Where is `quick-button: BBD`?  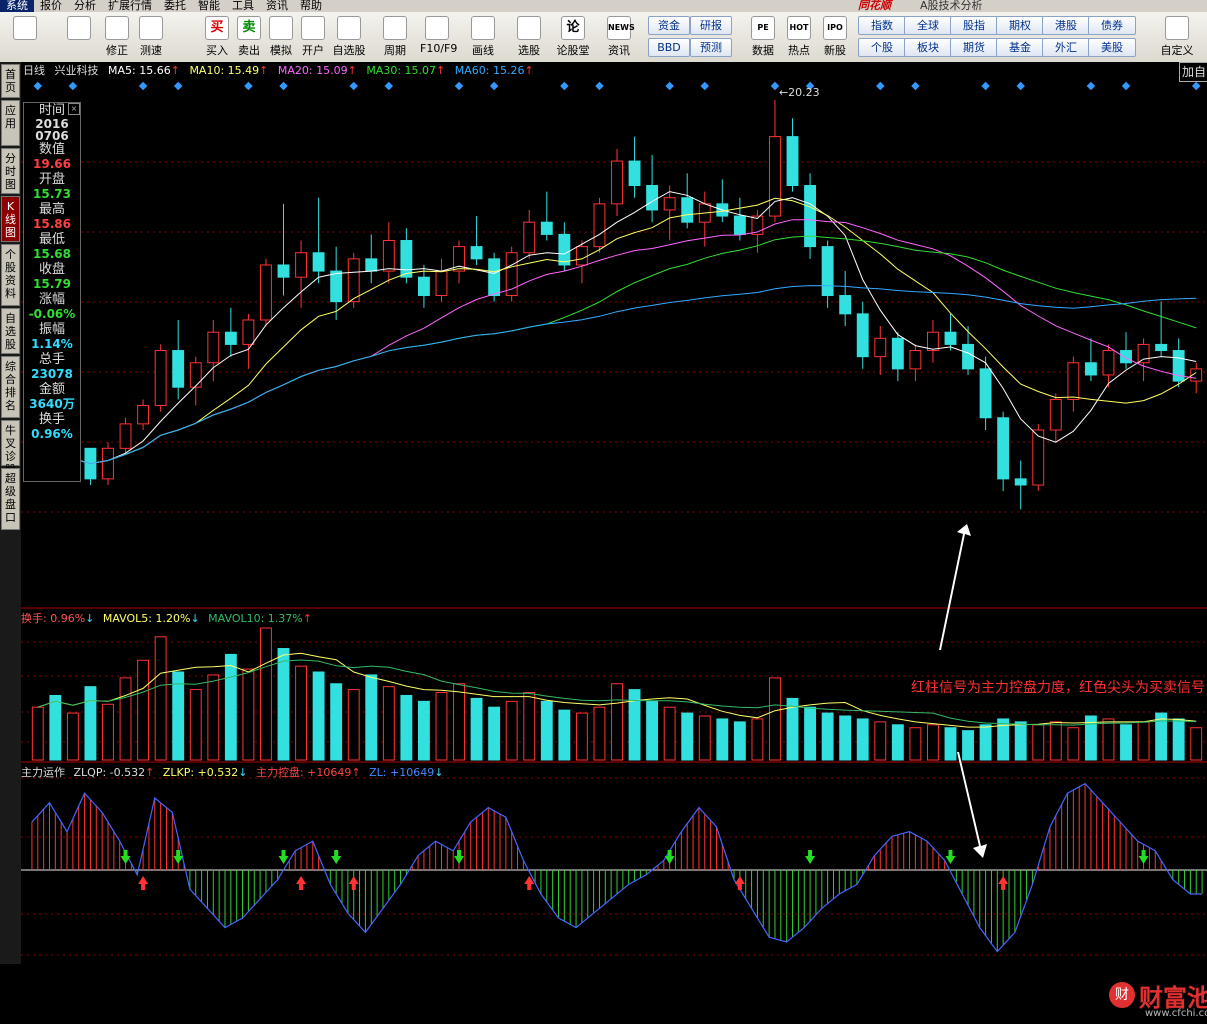 quick-button: BBD is located at coordinates (669, 47).